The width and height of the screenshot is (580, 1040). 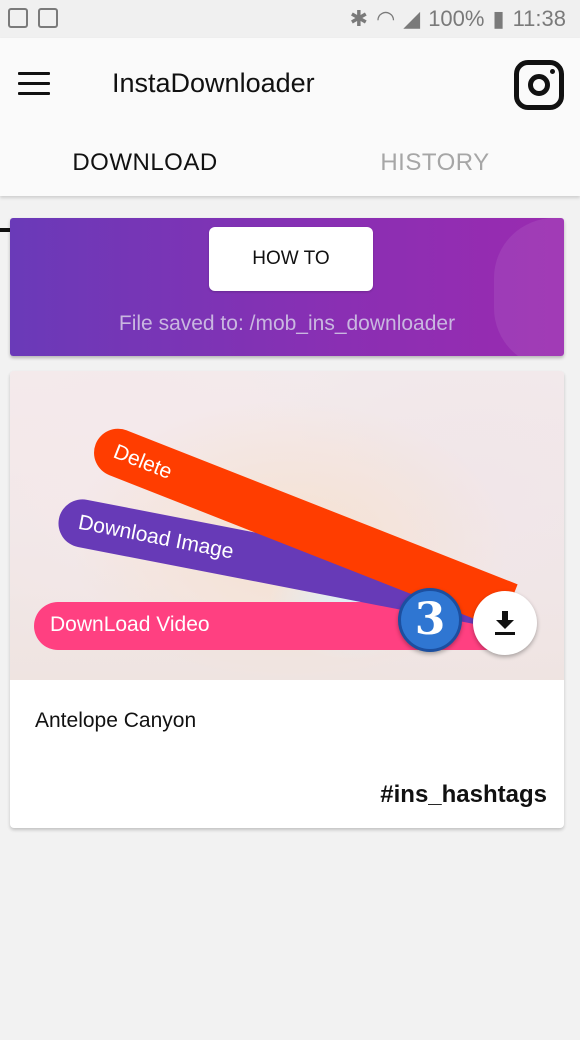 What do you see at coordinates (463, 795) in the screenshot?
I see `post-hashtag: #ins_hashtags` at bounding box center [463, 795].